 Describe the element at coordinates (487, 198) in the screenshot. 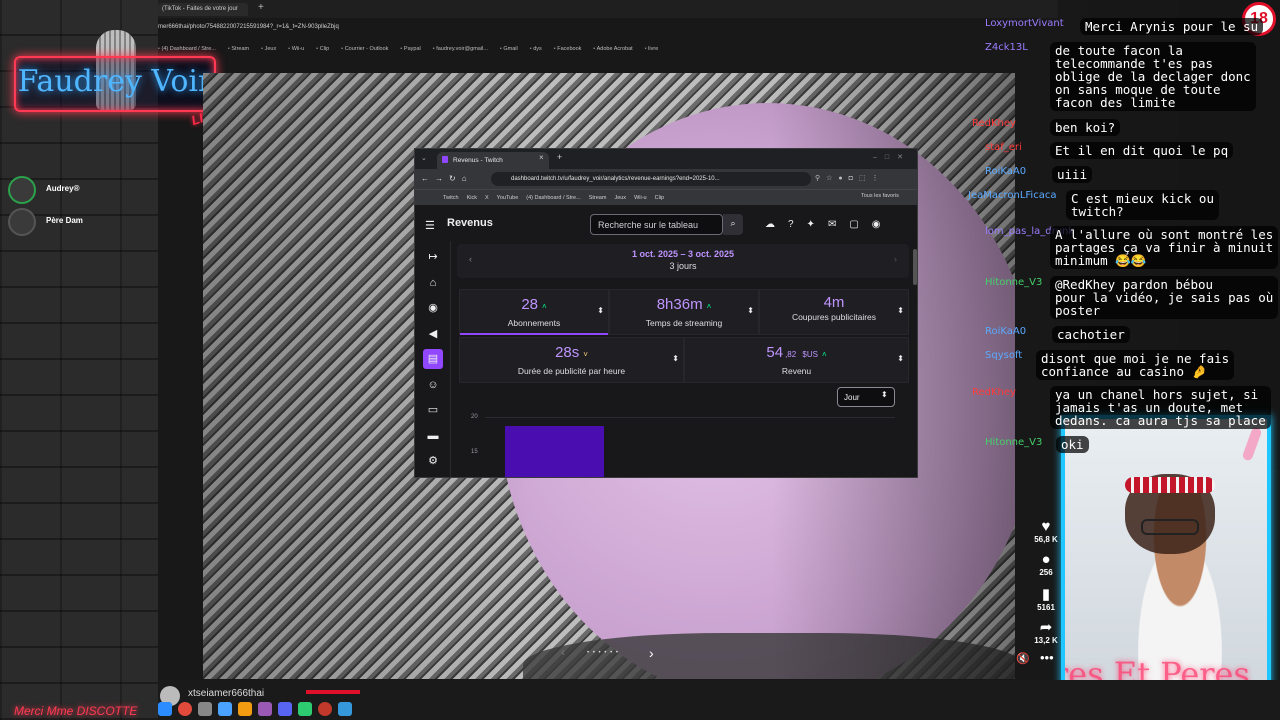

I see `bookmark: X` at that location.